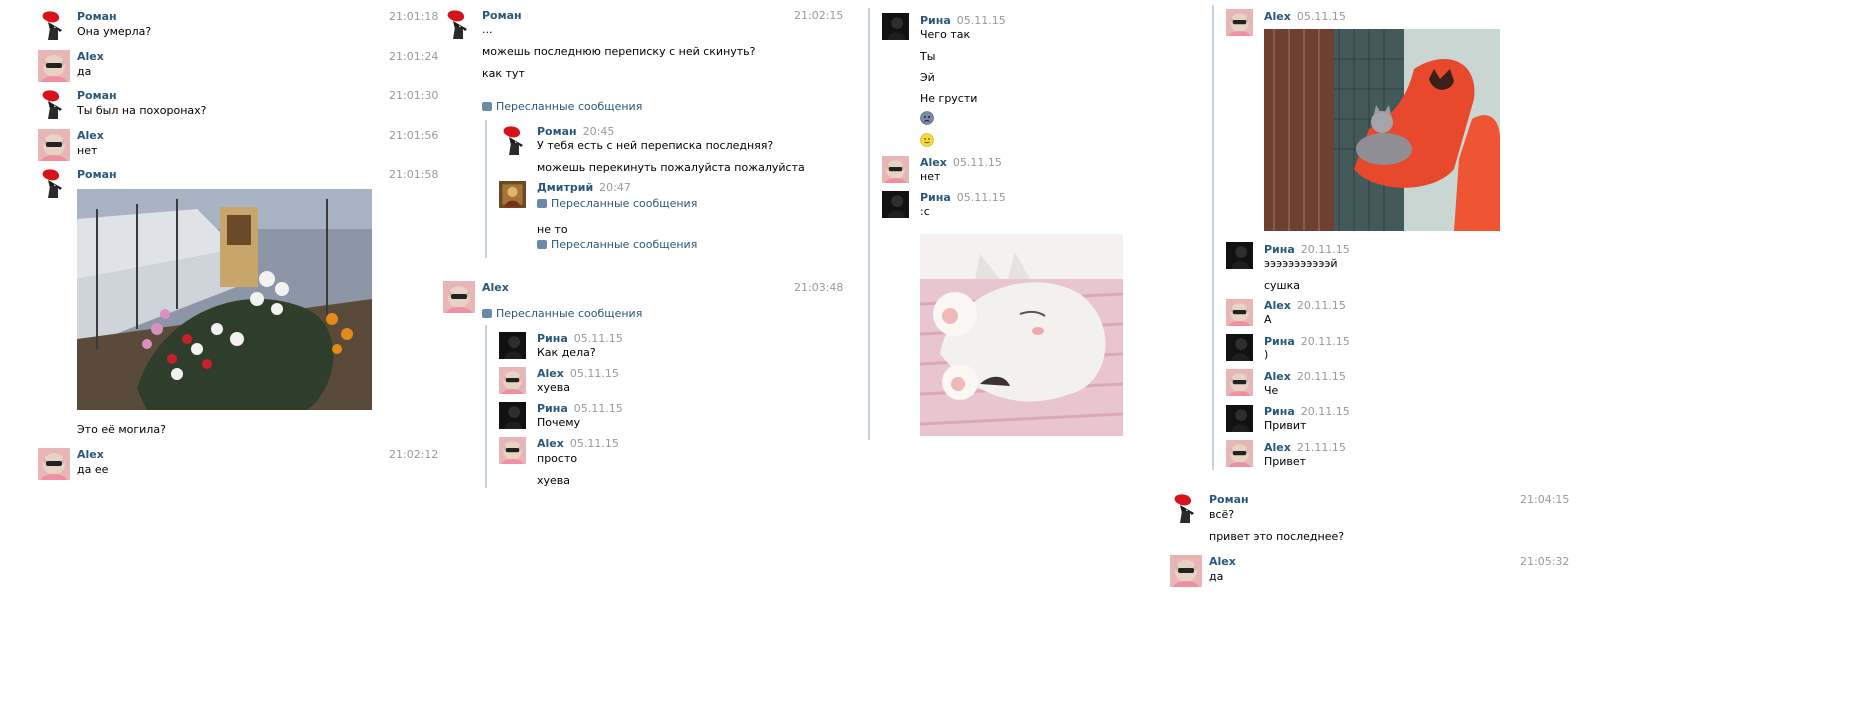 This screenshot has width=1862, height=707. Describe the element at coordinates (927, 140) in the screenshot. I see `smile-emoji-icon` at that location.